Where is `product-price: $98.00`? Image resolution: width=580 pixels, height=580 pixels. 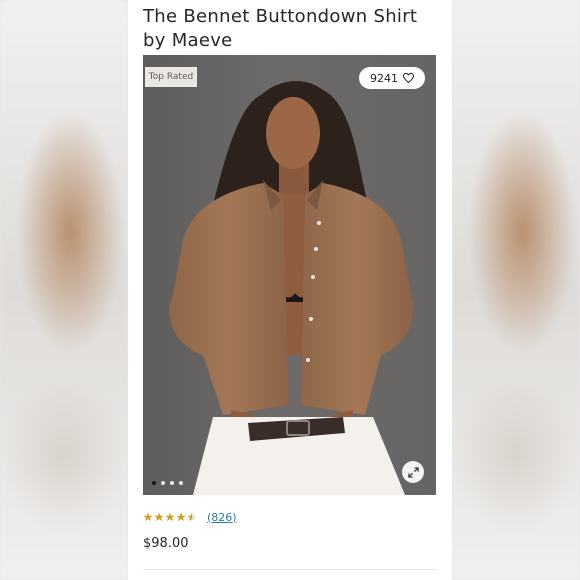 product-price: $98.00 is located at coordinates (166, 543).